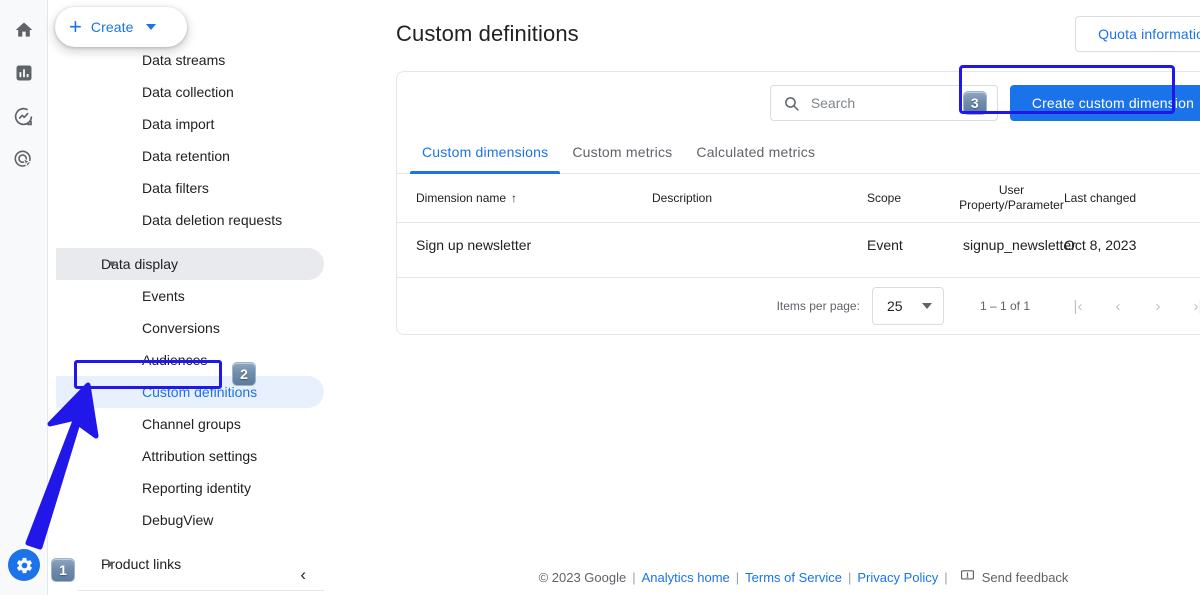 The width and height of the screenshot is (1200, 595). What do you see at coordinates (1187, 250) in the screenshot?
I see `cell-actions` at bounding box center [1187, 250].